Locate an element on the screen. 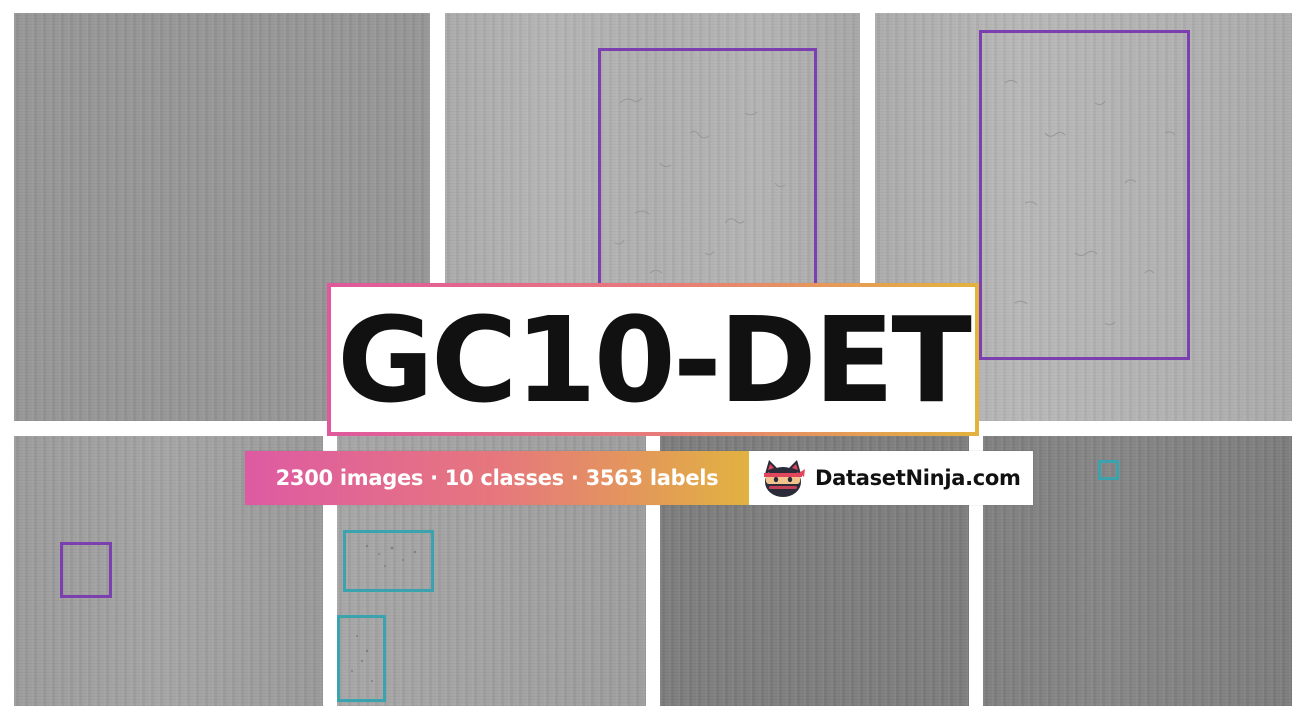 This screenshot has width=1306, height=720. dataset-stats: 2300 images · 10 classes · 3563 labels is located at coordinates (497, 478).